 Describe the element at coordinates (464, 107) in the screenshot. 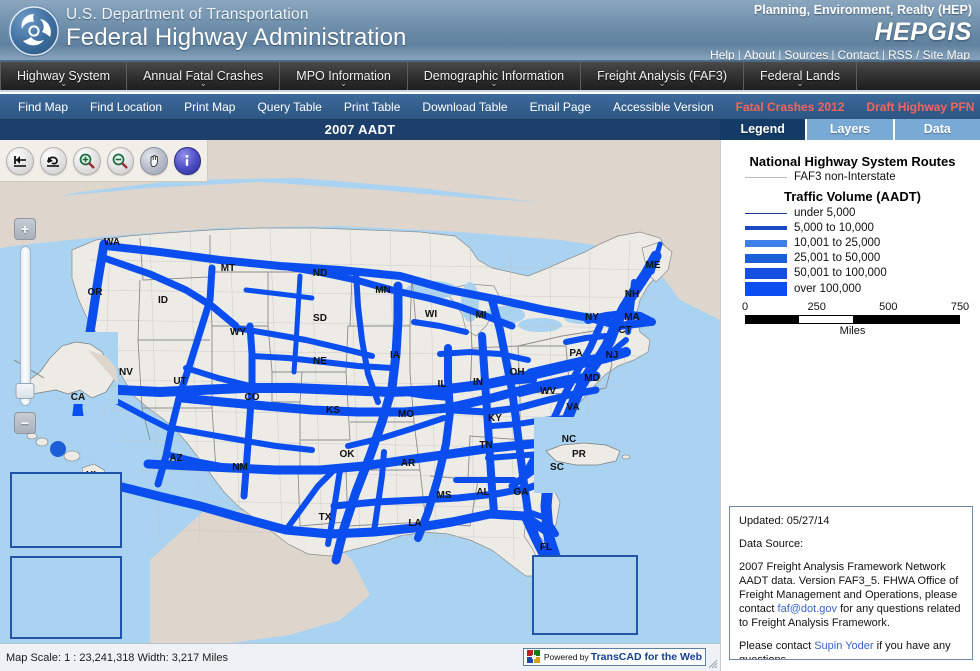

I see `subnav-link-download-table: Download Table` at that location.